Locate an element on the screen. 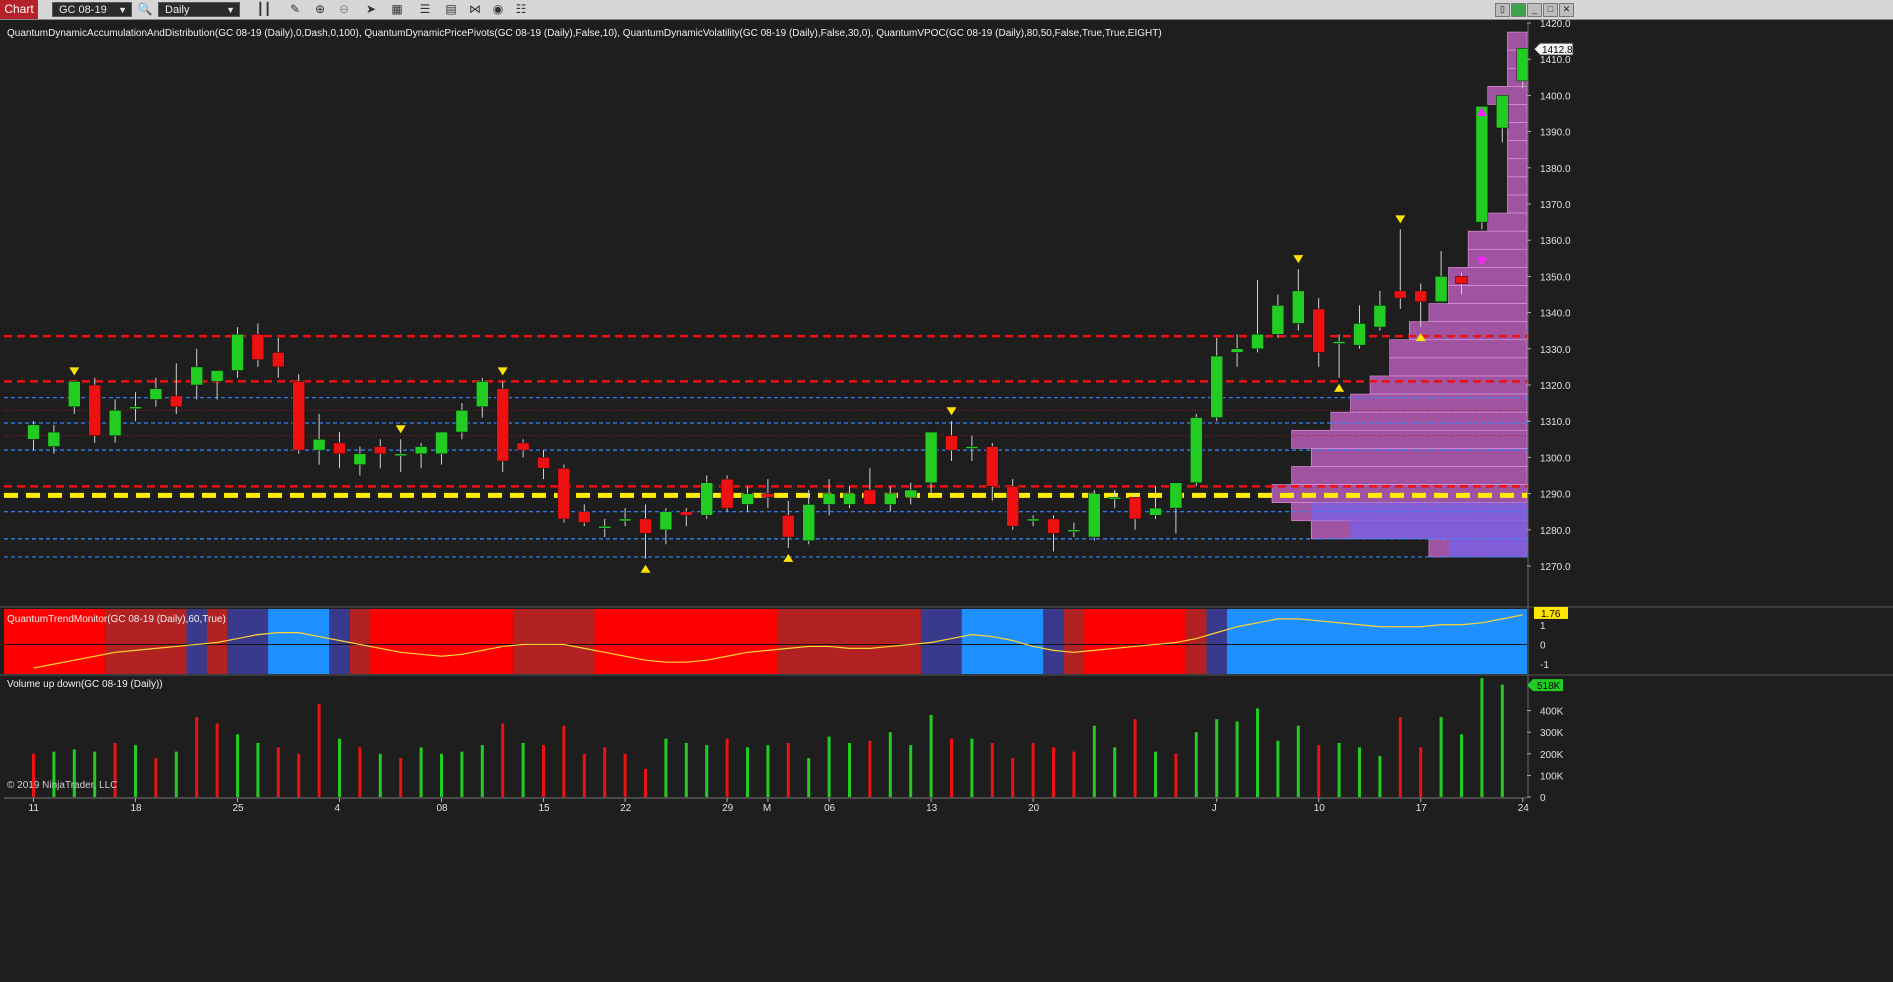  pointer-icon: ➤ is located at coordinates (371, 9).